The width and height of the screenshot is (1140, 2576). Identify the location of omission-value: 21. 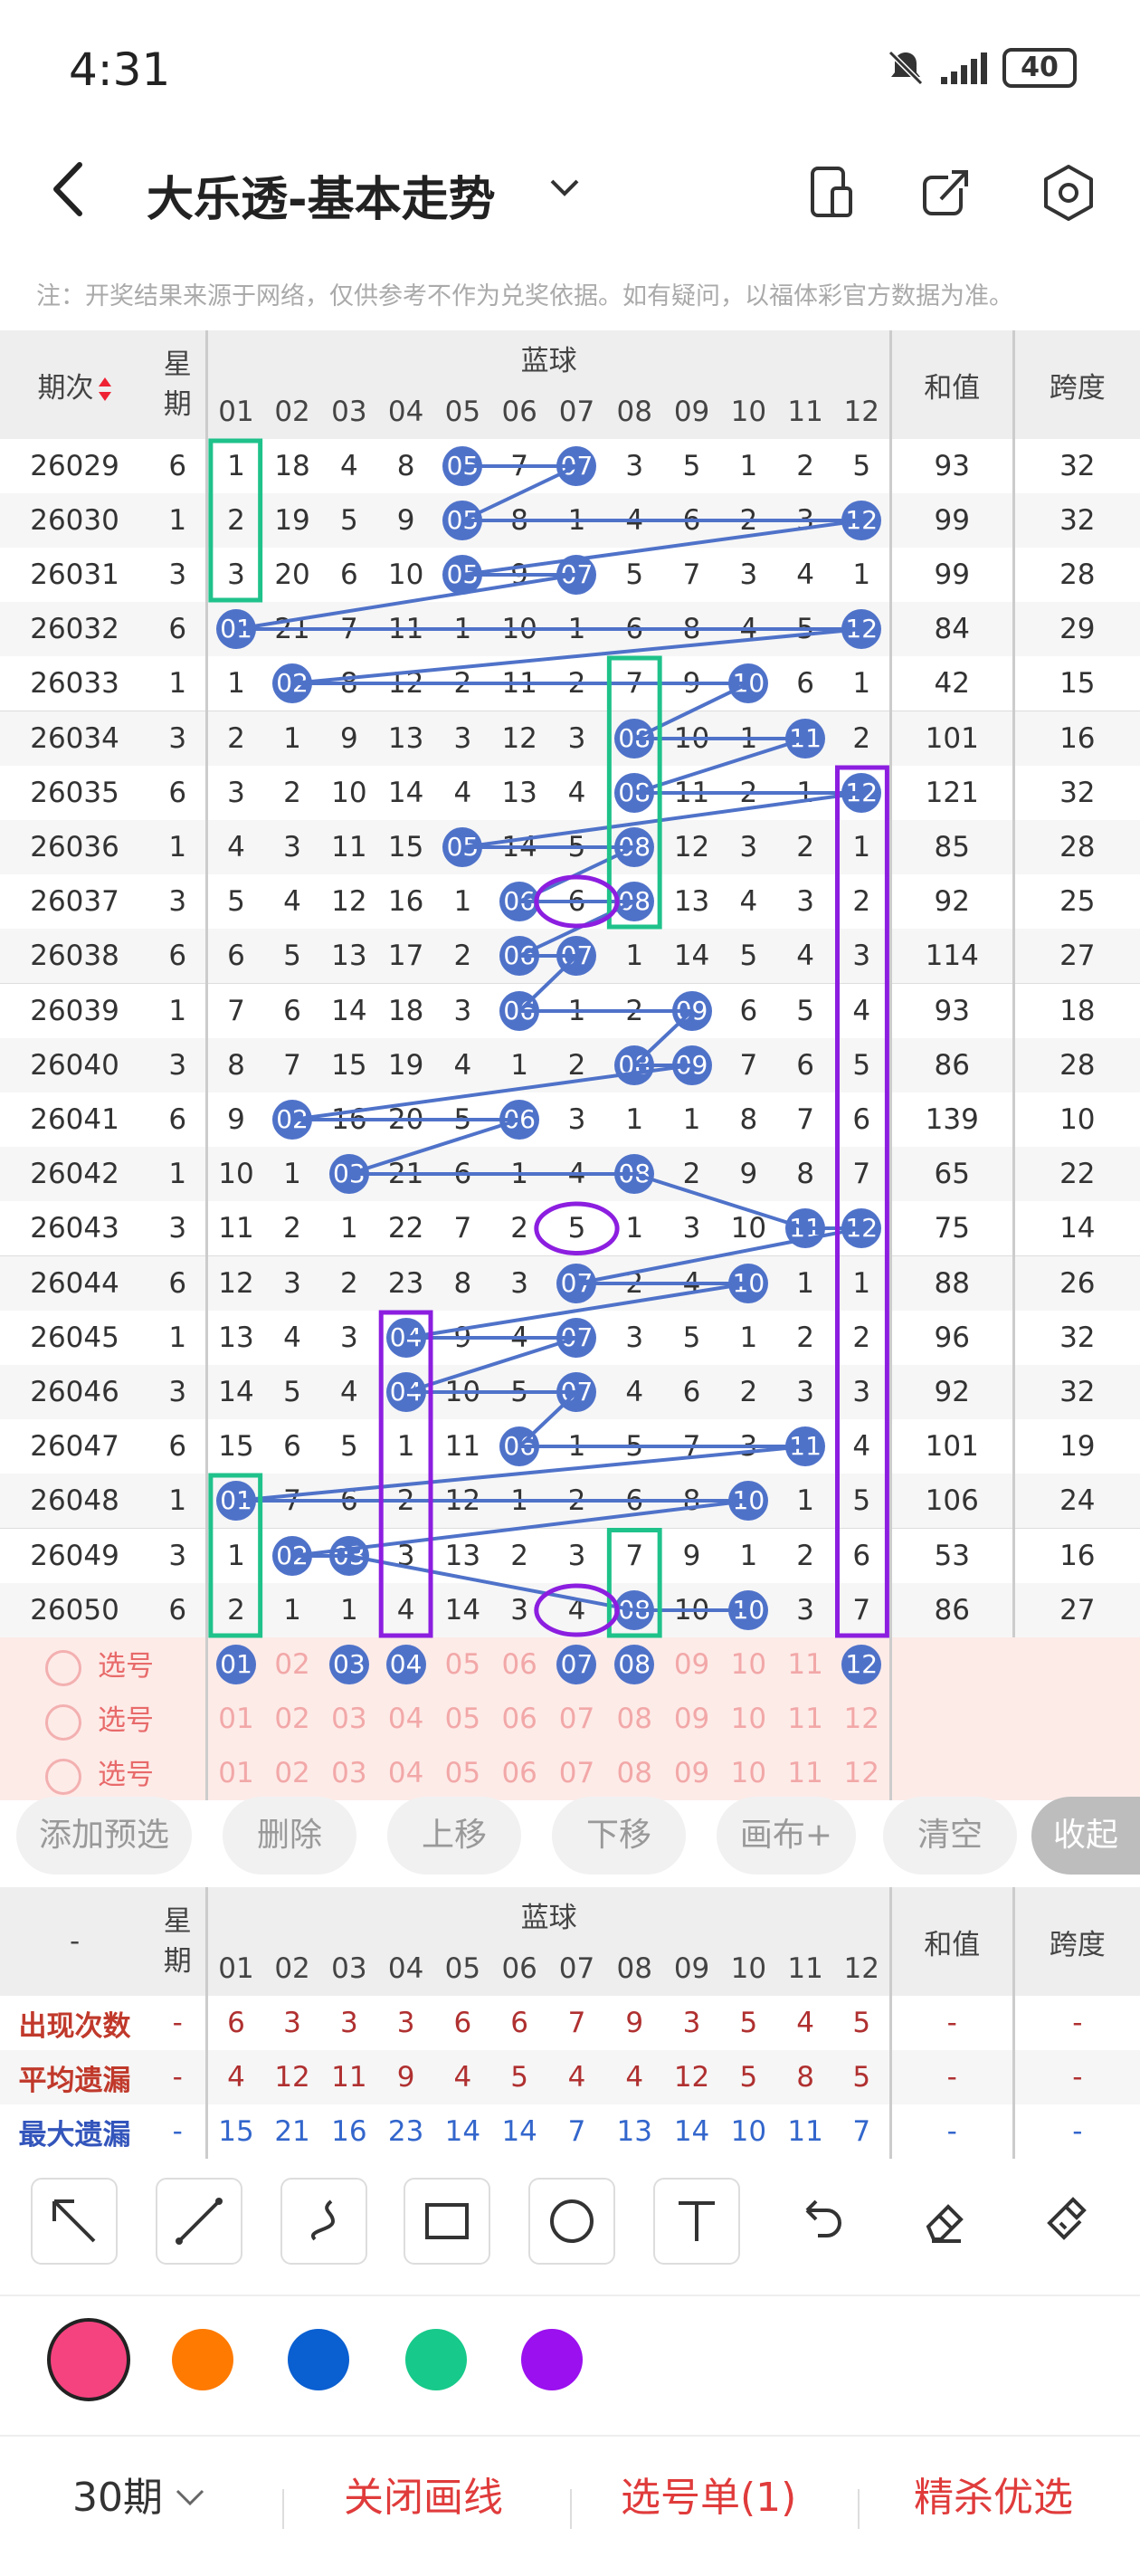
(292, 629).